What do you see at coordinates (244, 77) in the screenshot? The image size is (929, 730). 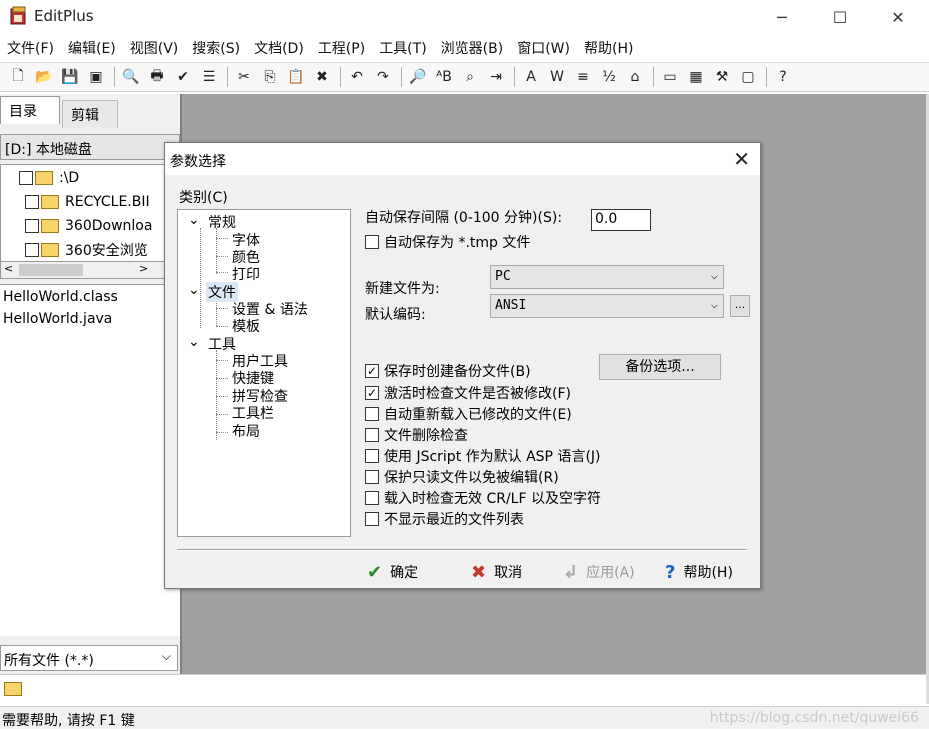 I see `cut-icon: ✂` at bounding box center [244, 77].